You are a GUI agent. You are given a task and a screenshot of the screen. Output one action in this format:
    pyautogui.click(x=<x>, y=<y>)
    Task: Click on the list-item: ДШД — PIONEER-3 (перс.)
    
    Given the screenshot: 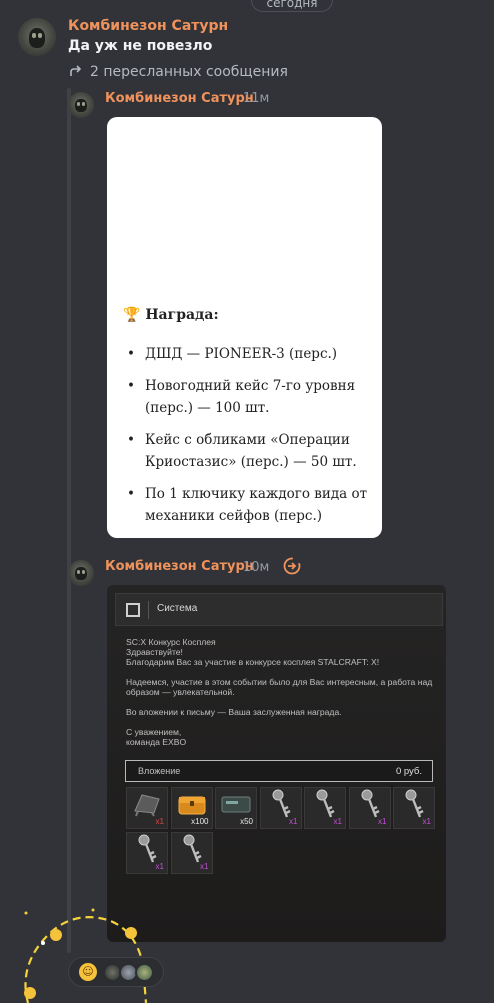 What is the action you would take?
    pyautogui.click(x=248, y=354)
    